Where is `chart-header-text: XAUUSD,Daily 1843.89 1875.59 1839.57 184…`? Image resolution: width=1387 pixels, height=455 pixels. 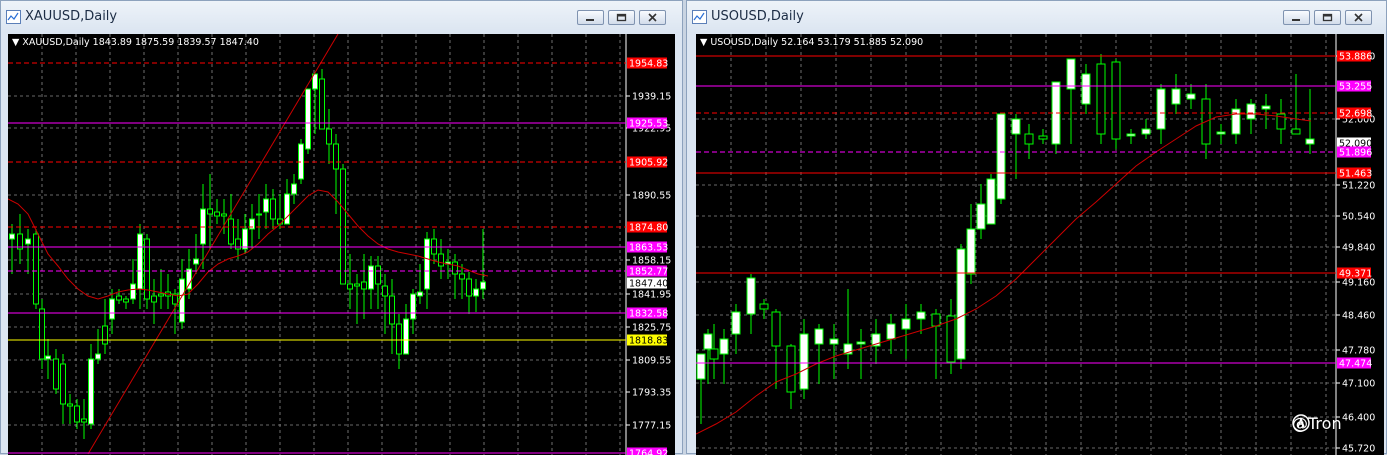 chart-header-text: XAUUSD,Daily 1843.89 1875.59 1839.57 184… is located at coordinates (140, 42).